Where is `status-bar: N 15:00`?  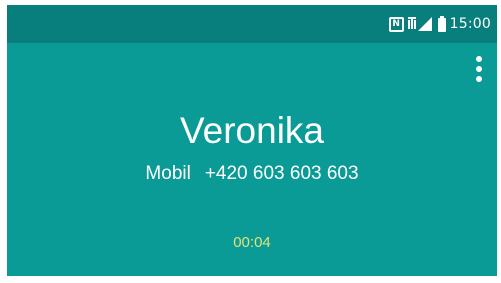 status-bar: N 15:00 is located at coordinates (252, 24).